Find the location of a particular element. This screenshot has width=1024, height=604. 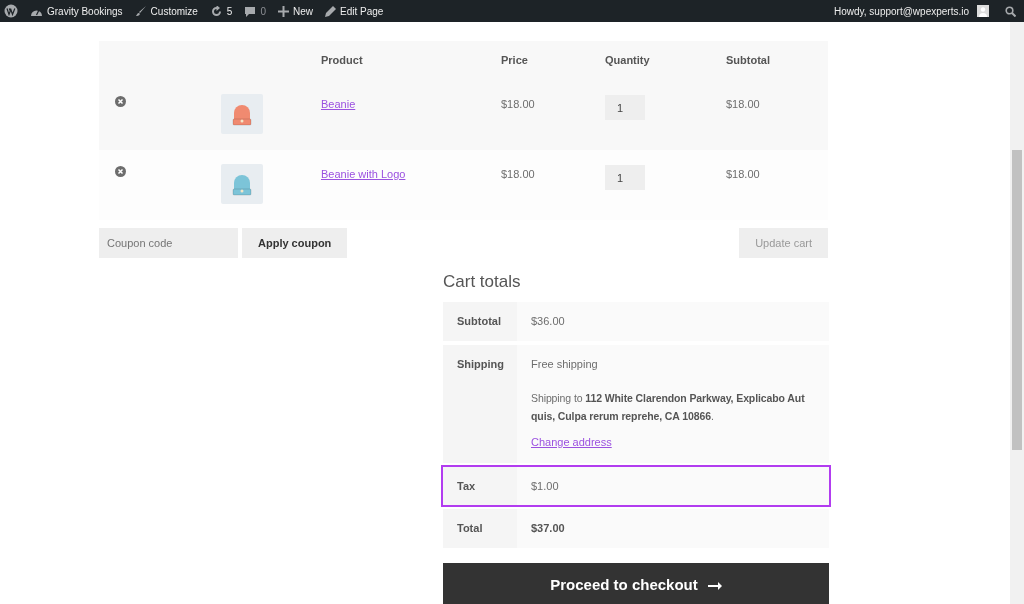

apply-coupon-button: Apply coupon is located at coordinates (295, 243).